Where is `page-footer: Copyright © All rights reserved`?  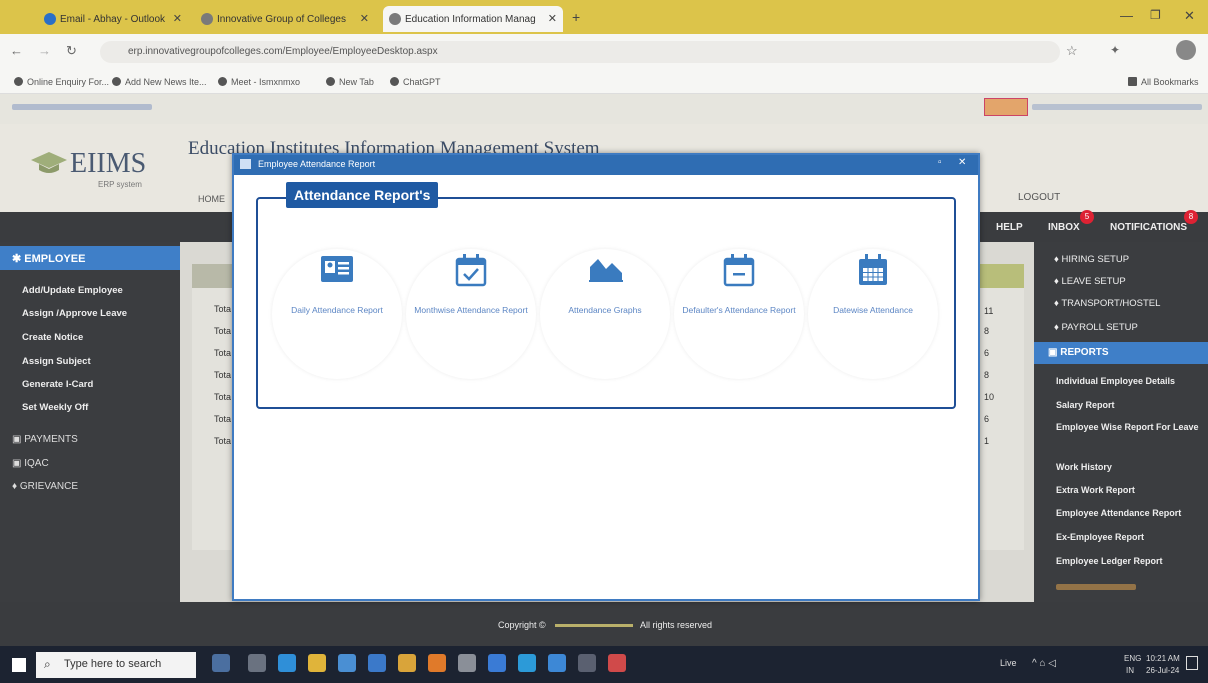
page-footer: Copyright © All rights reserved is located at coordinates (604, 624).